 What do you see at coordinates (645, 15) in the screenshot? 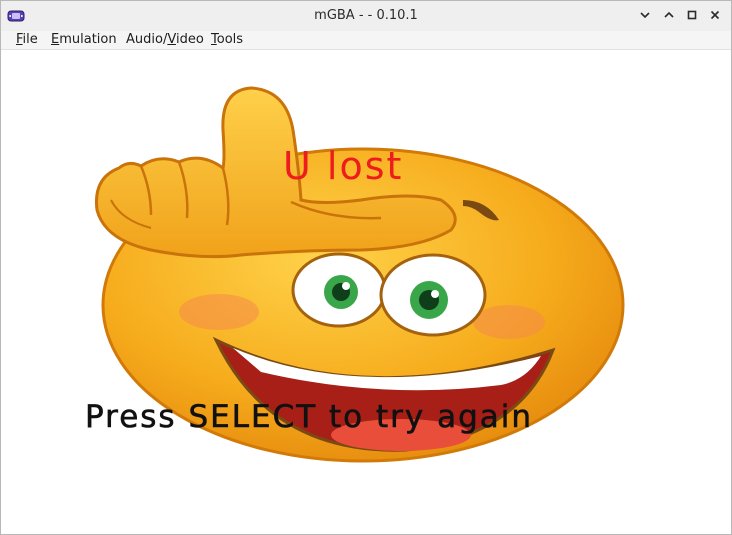
I see `chevron-down-icon` at bounding box center [645, 15].